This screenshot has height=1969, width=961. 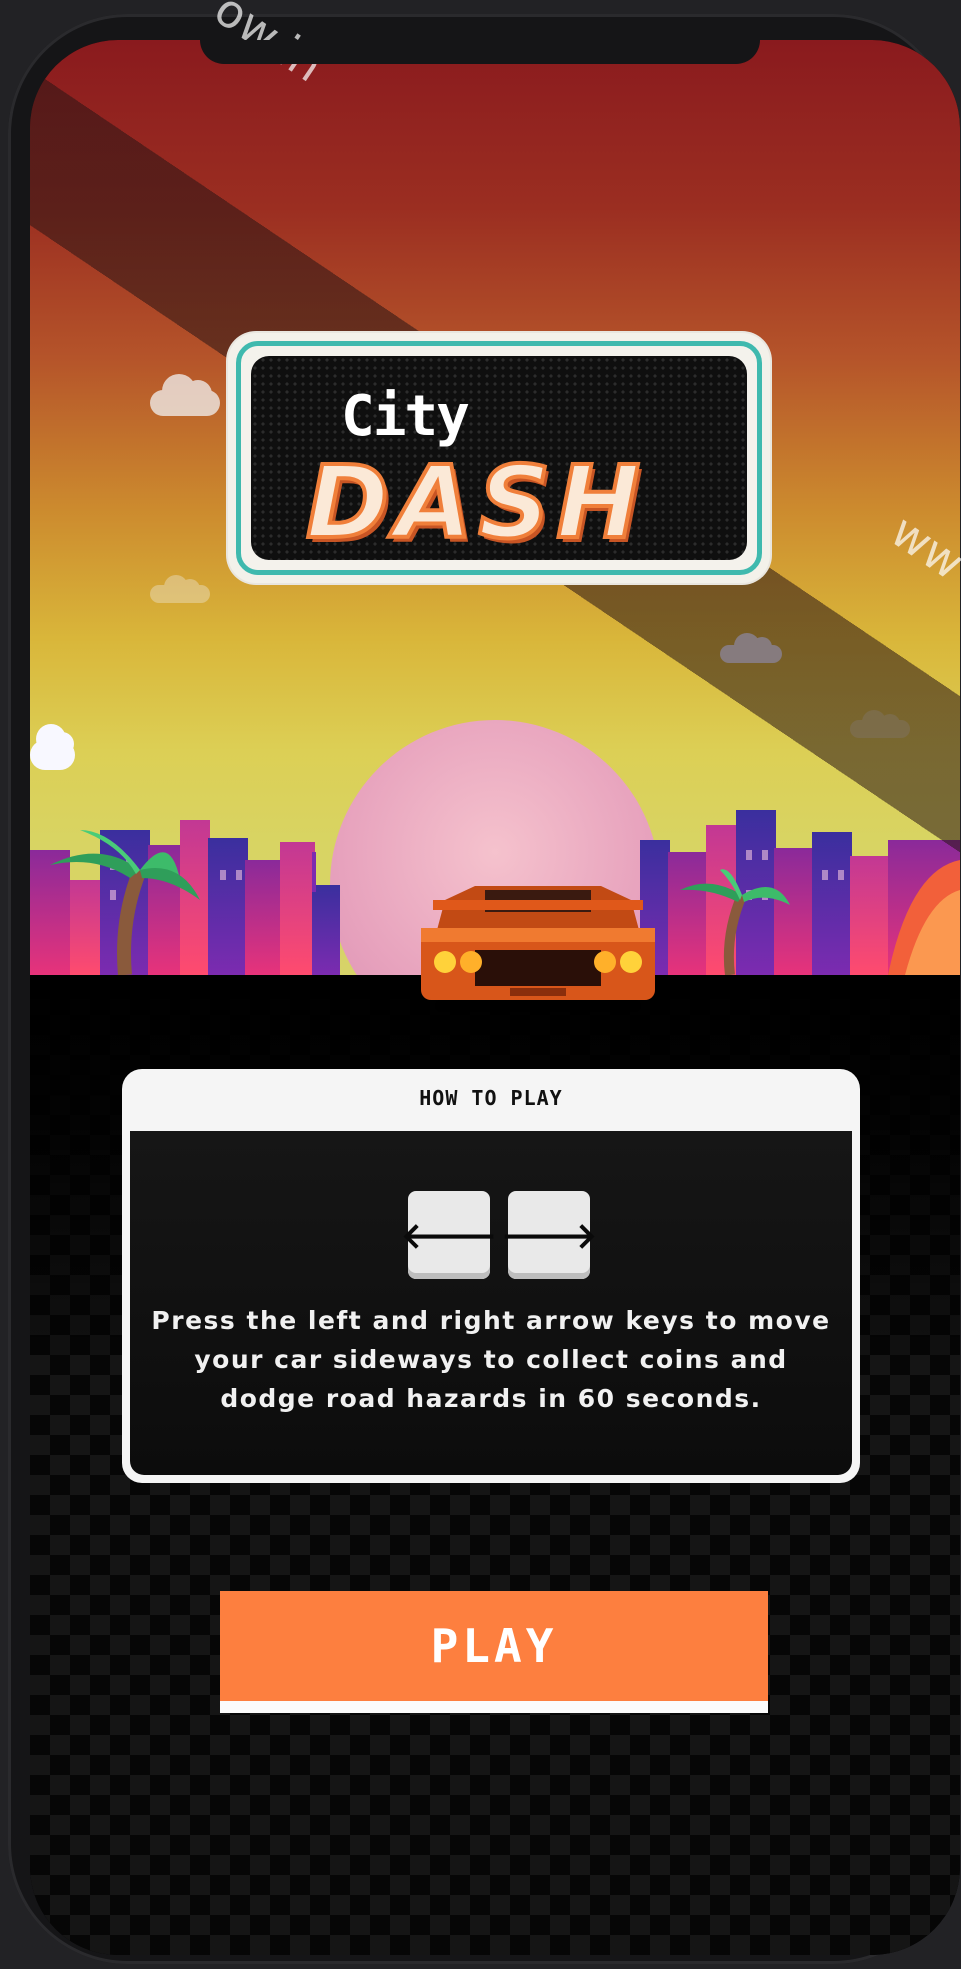 I want to click on arrow-left-icon: 🡐, so click(x=449, y=1236).